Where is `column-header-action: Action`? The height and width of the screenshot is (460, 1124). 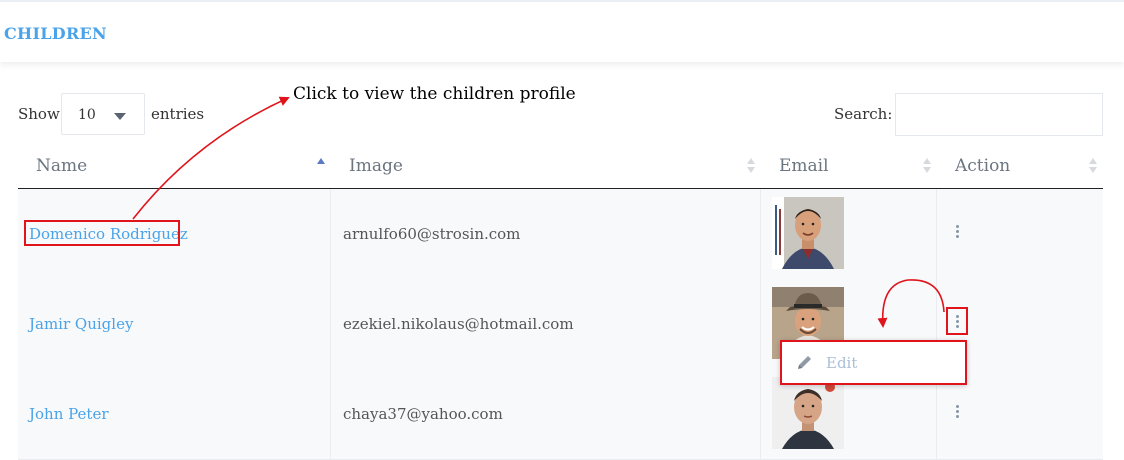
column-header-action: Action is located at coordinates (982, 166).